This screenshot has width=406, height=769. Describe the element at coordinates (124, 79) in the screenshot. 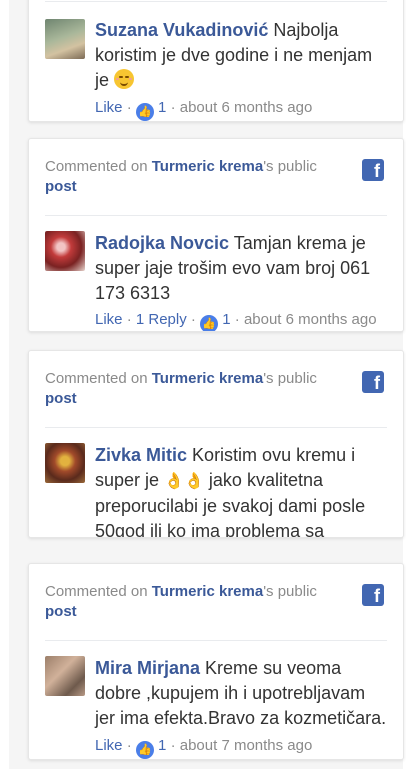

I see `smile-emoji-icon` at that location.